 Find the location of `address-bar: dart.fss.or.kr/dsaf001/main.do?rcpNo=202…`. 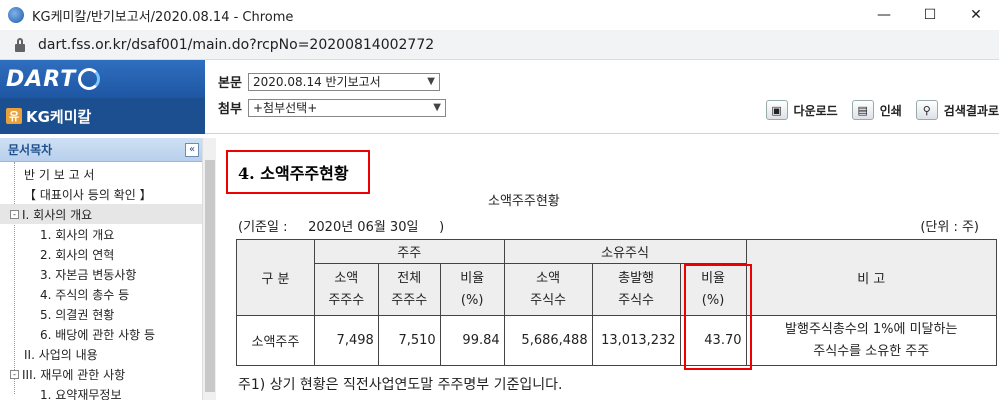

address-bar: dart.fss.or.kr/dsaf001/main.do?rcpNo=202… is located at coordinates (499, 45).